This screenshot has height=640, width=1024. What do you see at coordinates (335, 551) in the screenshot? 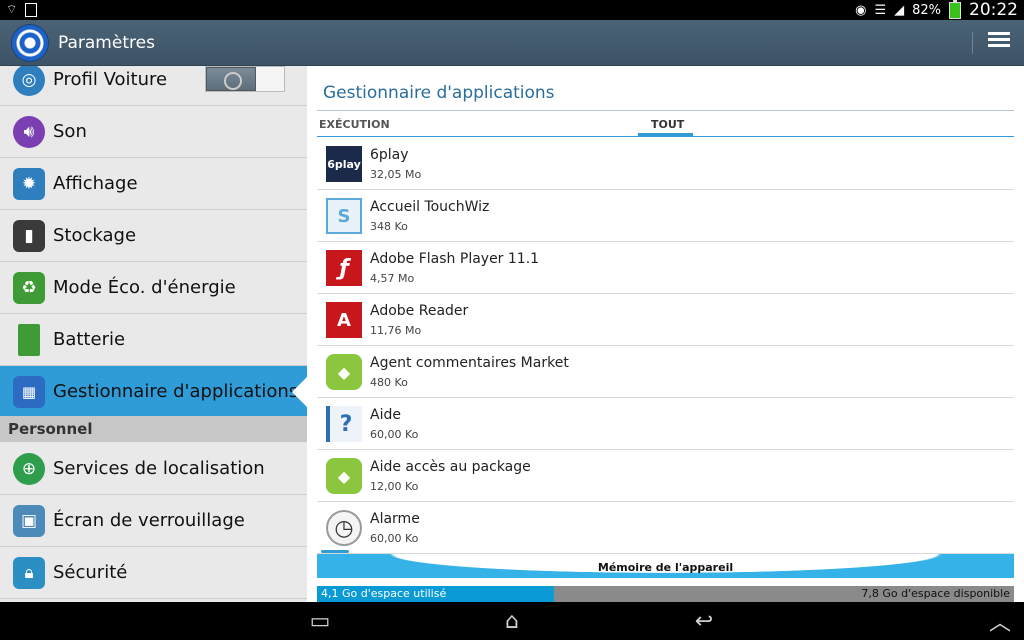
I see `scroll-indicator` at bounding box center [335, 551].